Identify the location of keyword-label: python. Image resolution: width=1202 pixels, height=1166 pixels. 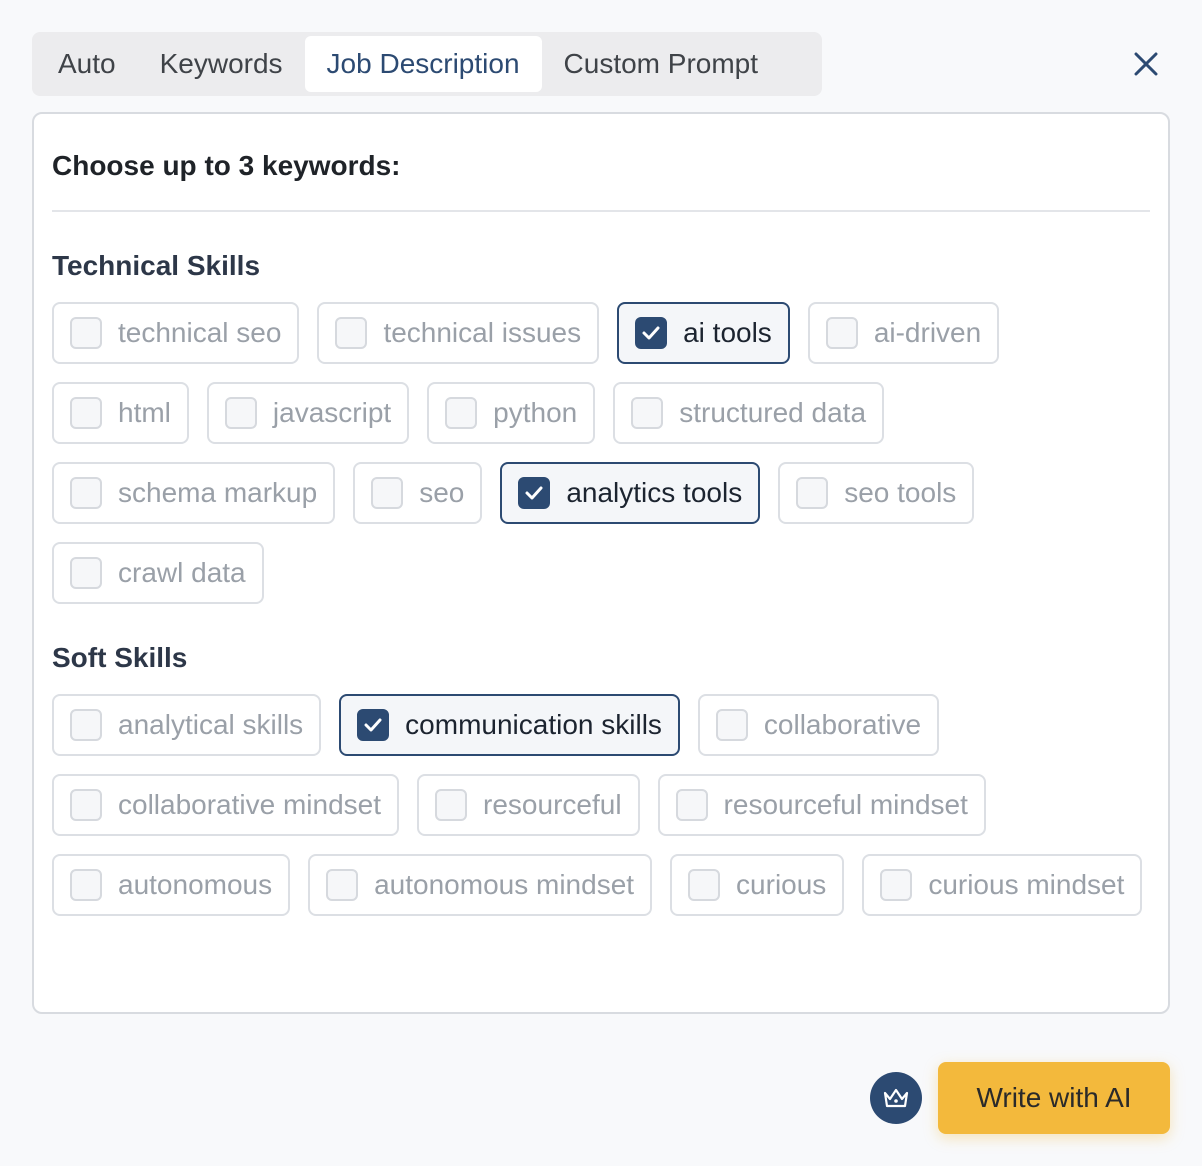
(535, 412).